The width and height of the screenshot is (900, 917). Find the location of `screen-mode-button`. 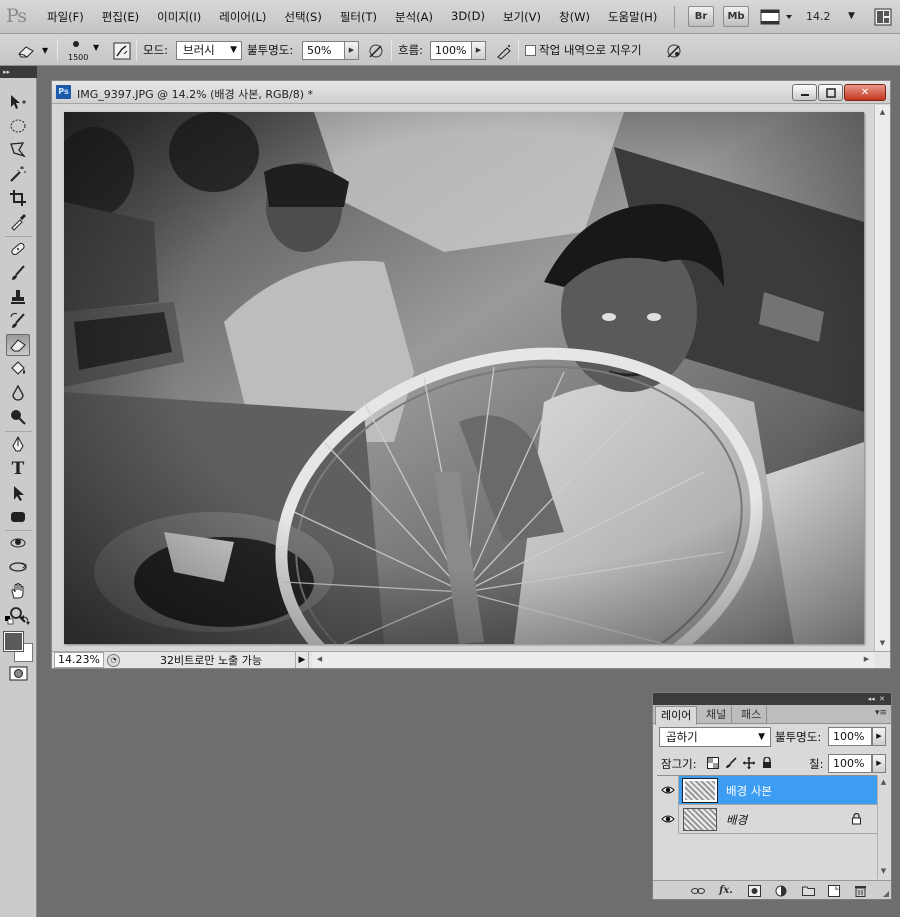

screen-mode-button is located at coordinates (778, 17).